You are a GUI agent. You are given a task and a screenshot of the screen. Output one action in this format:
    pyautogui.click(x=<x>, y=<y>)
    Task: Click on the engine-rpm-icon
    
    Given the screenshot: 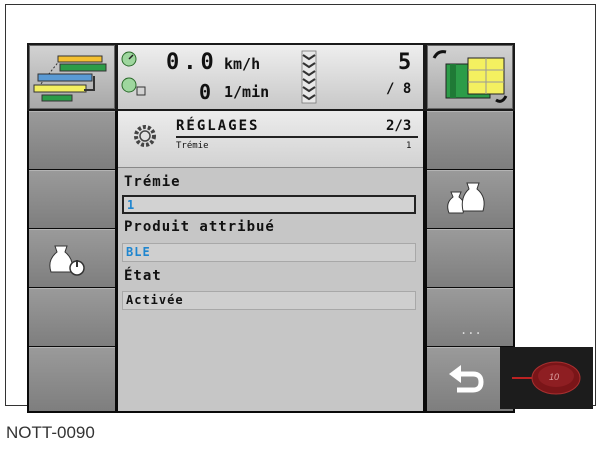 What is the action you would take?
    pyautogui.click(x=133, y=86)
    